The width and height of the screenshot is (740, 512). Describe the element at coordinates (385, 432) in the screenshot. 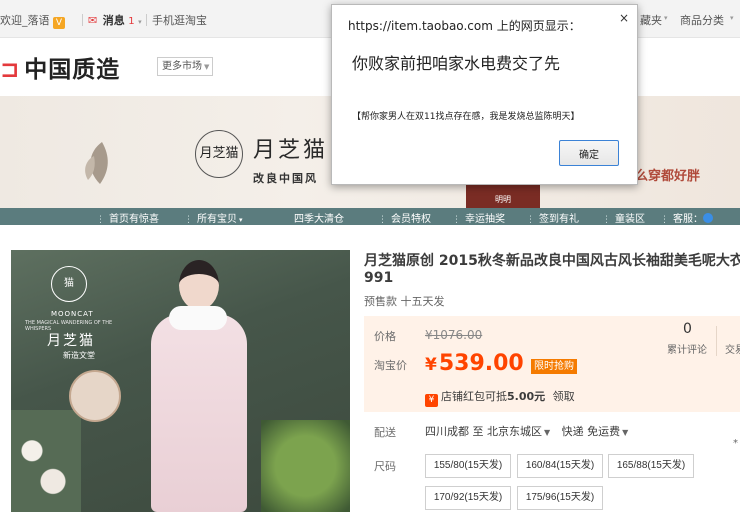

I see `shipping-label: 配送` at that location.